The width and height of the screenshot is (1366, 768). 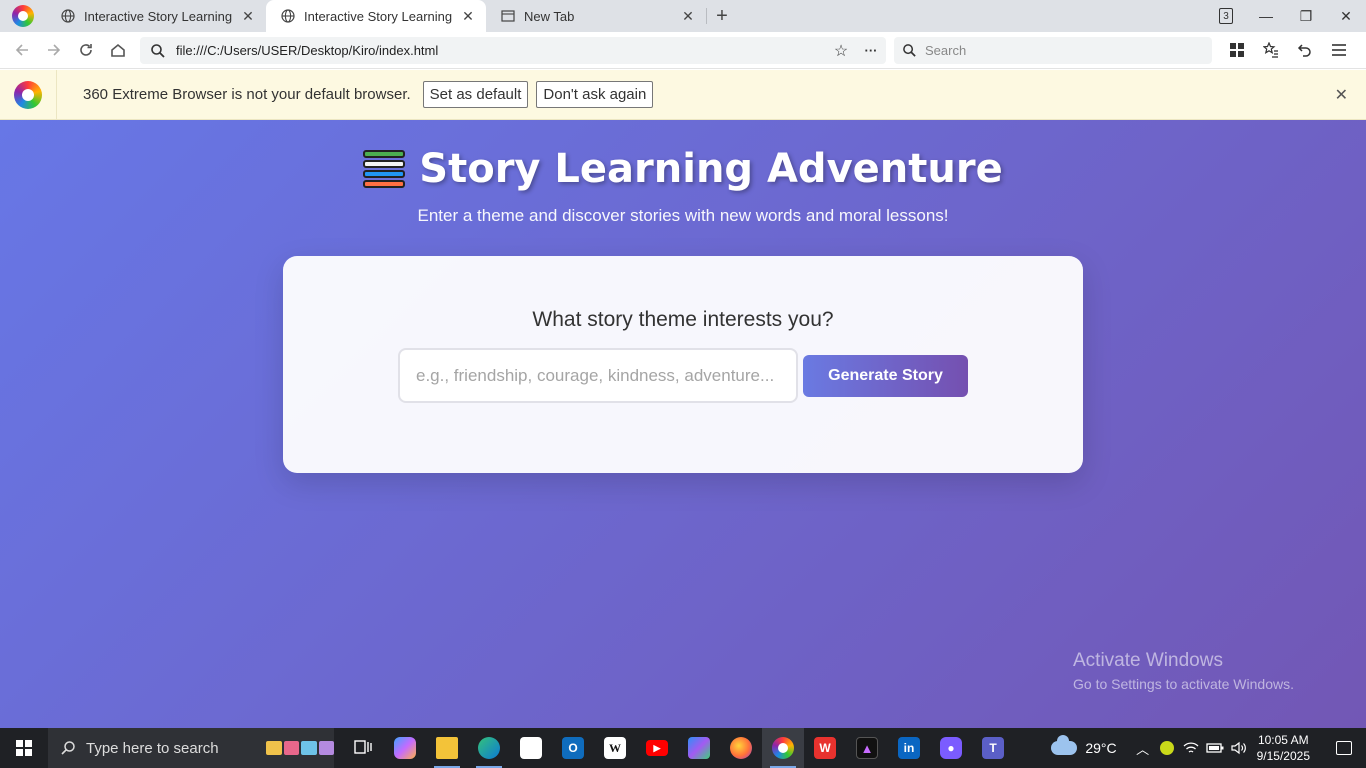 What do you see at coordinates (508, 16) in the screenshot?
I see `newtab-icon` at bounding box center [508, 16].